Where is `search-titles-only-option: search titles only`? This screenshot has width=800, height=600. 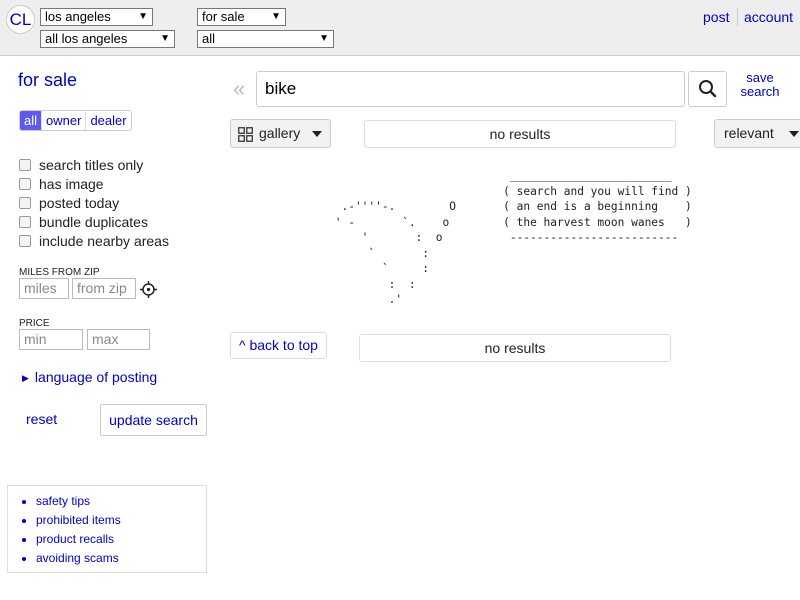 search-titles-only-option: search titles only is located at coordinates (81, 165).